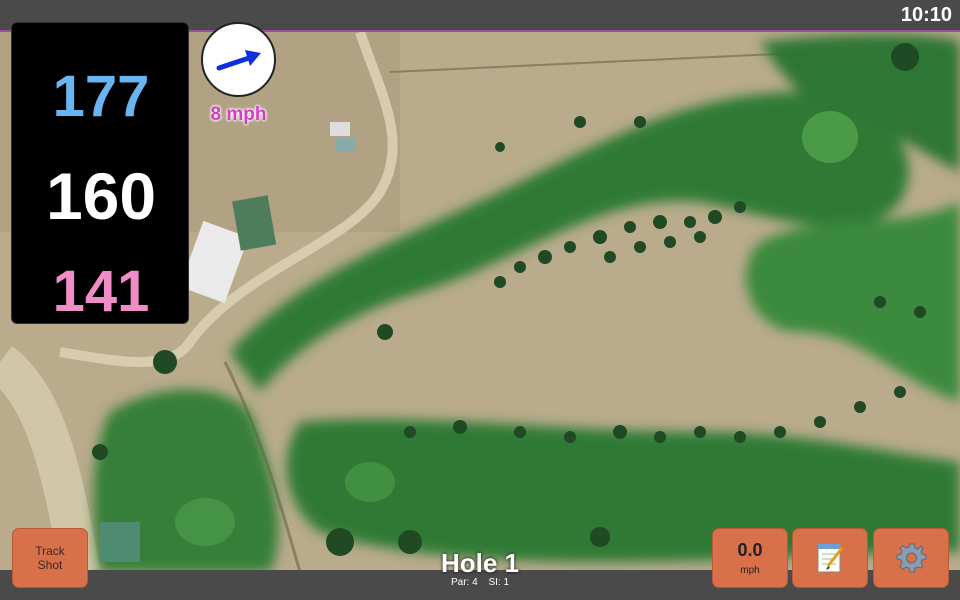 Image resolution: width=960 pixels, height=600 pixels. I want to click on settings-button, so click(911, 558).